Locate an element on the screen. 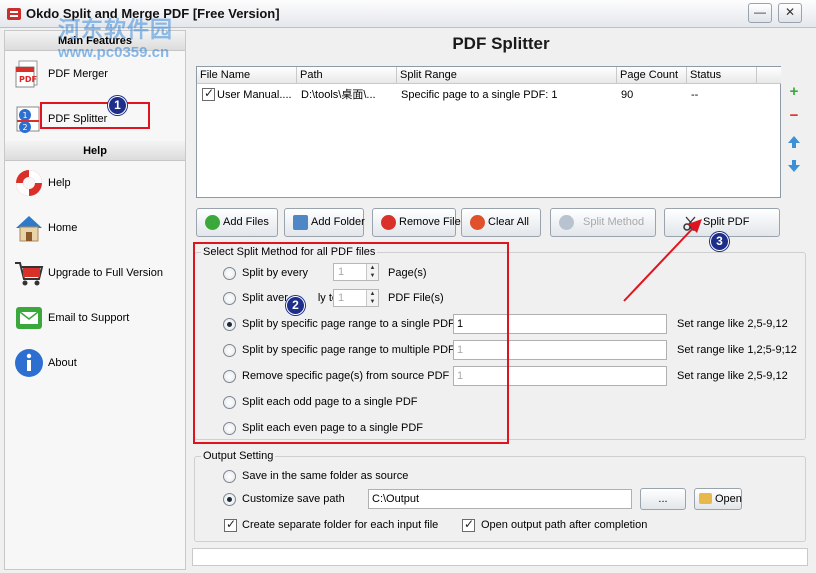 Image resolution: width=816 pixels, height=573 pixels. annotation-arrow-icon is located at coordinates (662, 260).